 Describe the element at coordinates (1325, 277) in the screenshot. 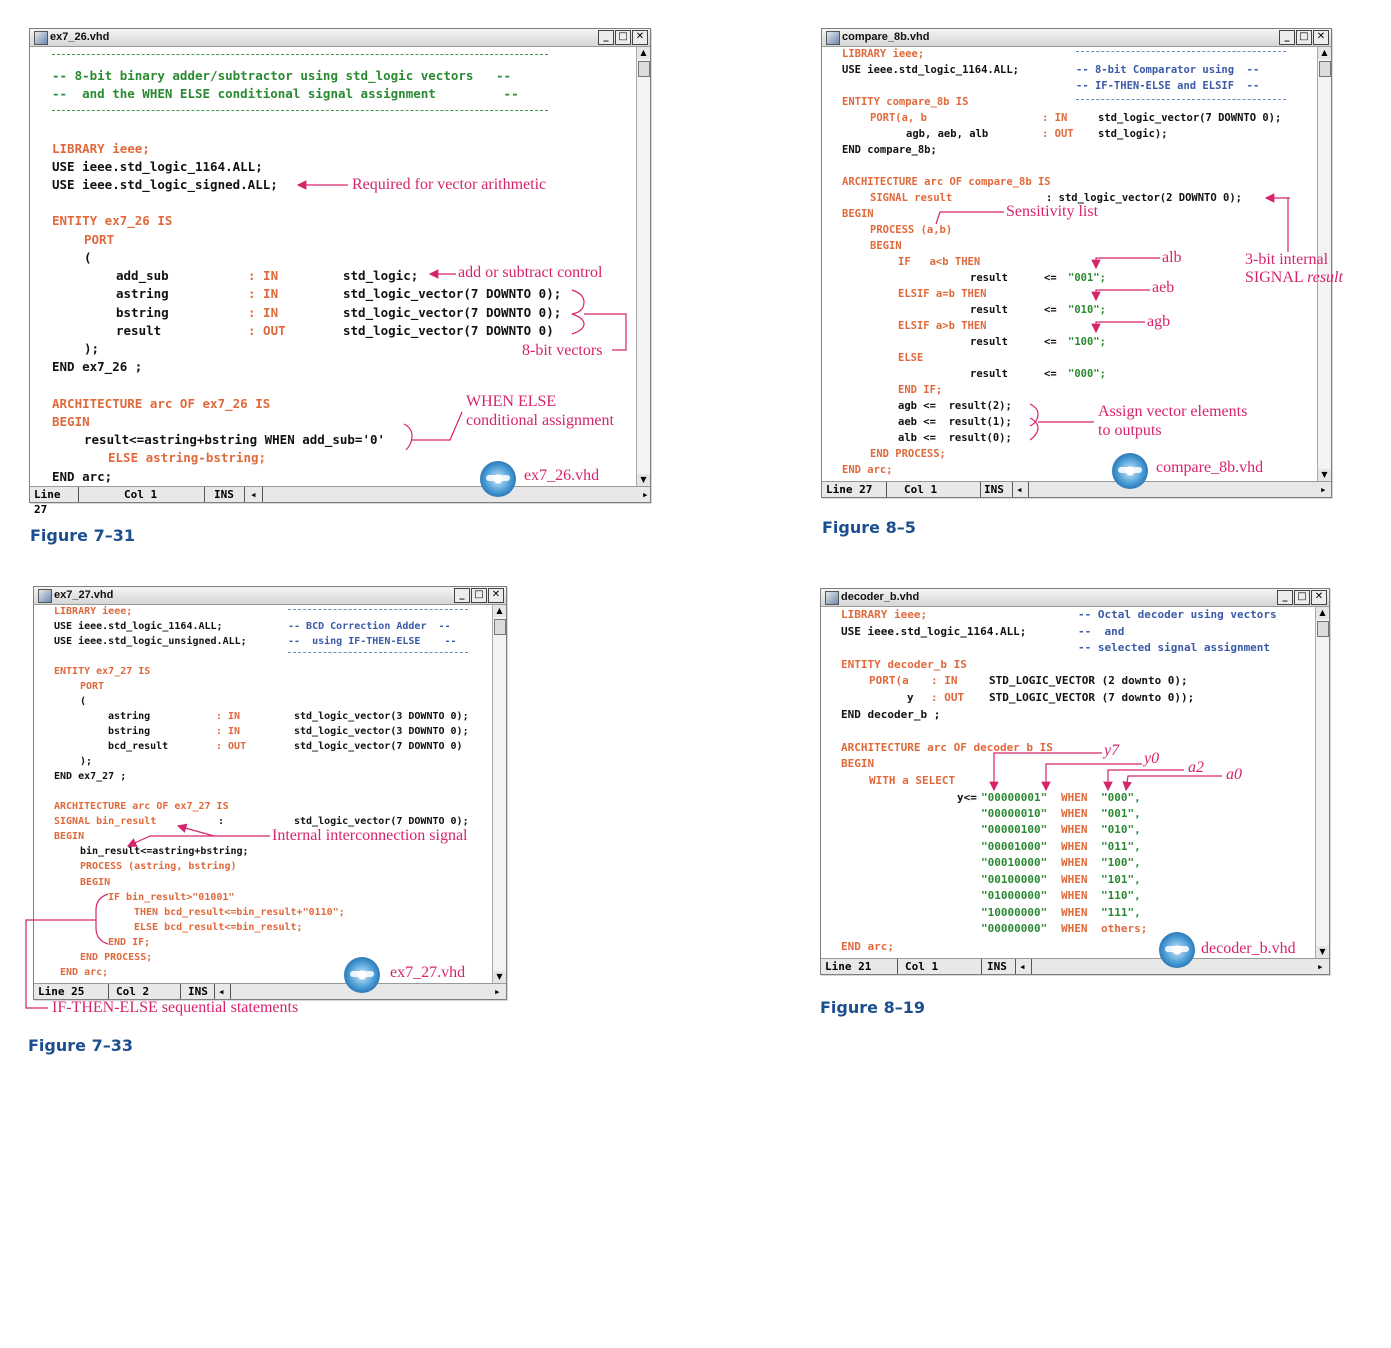

I see `annotation-internal-result: result` at that location.